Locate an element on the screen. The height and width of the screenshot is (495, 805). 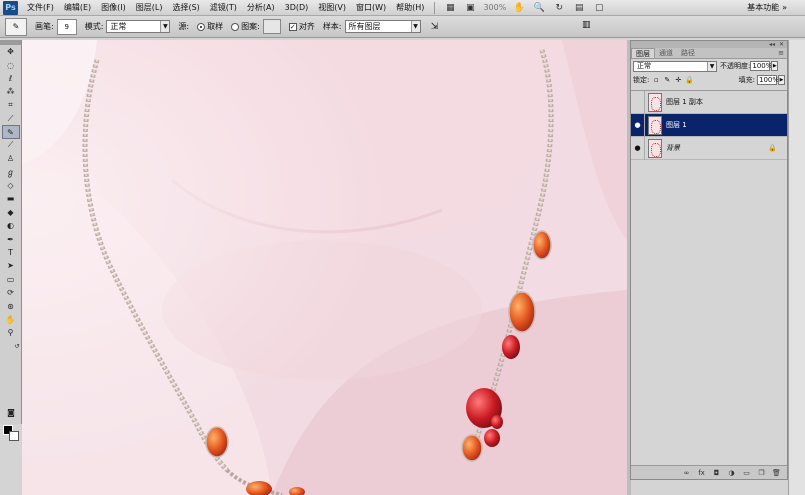
tab-paths: 路径 is located at coordinates (688, 53).